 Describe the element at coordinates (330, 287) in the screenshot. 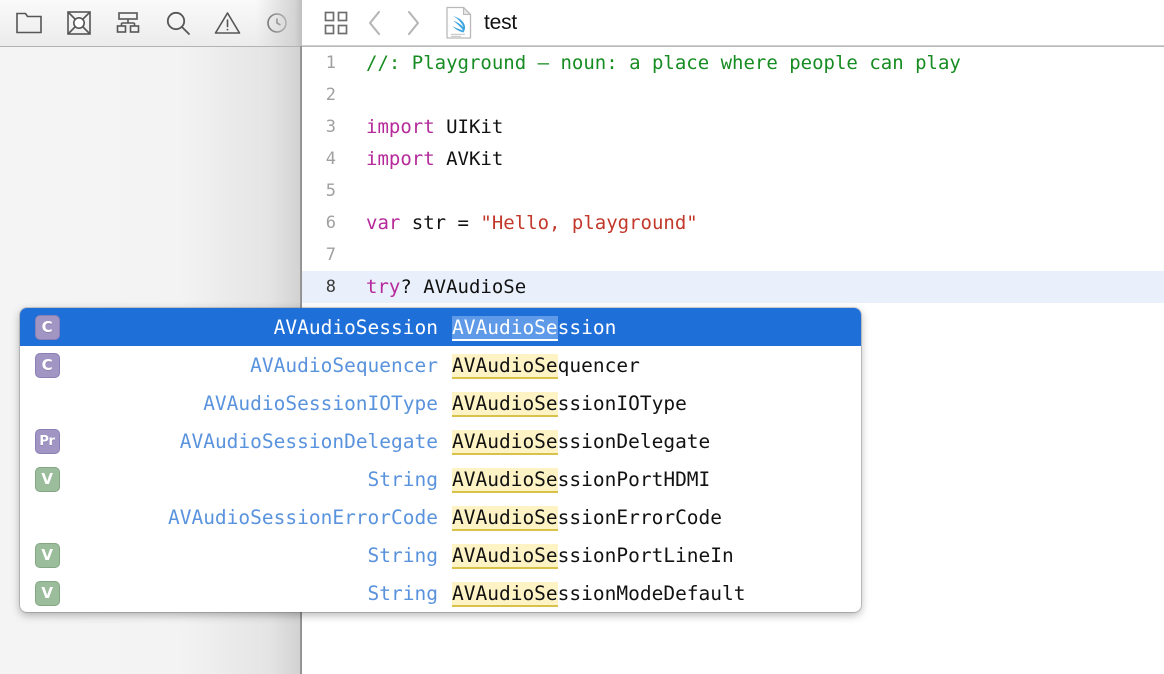

I see `line-number: 8` at that location.